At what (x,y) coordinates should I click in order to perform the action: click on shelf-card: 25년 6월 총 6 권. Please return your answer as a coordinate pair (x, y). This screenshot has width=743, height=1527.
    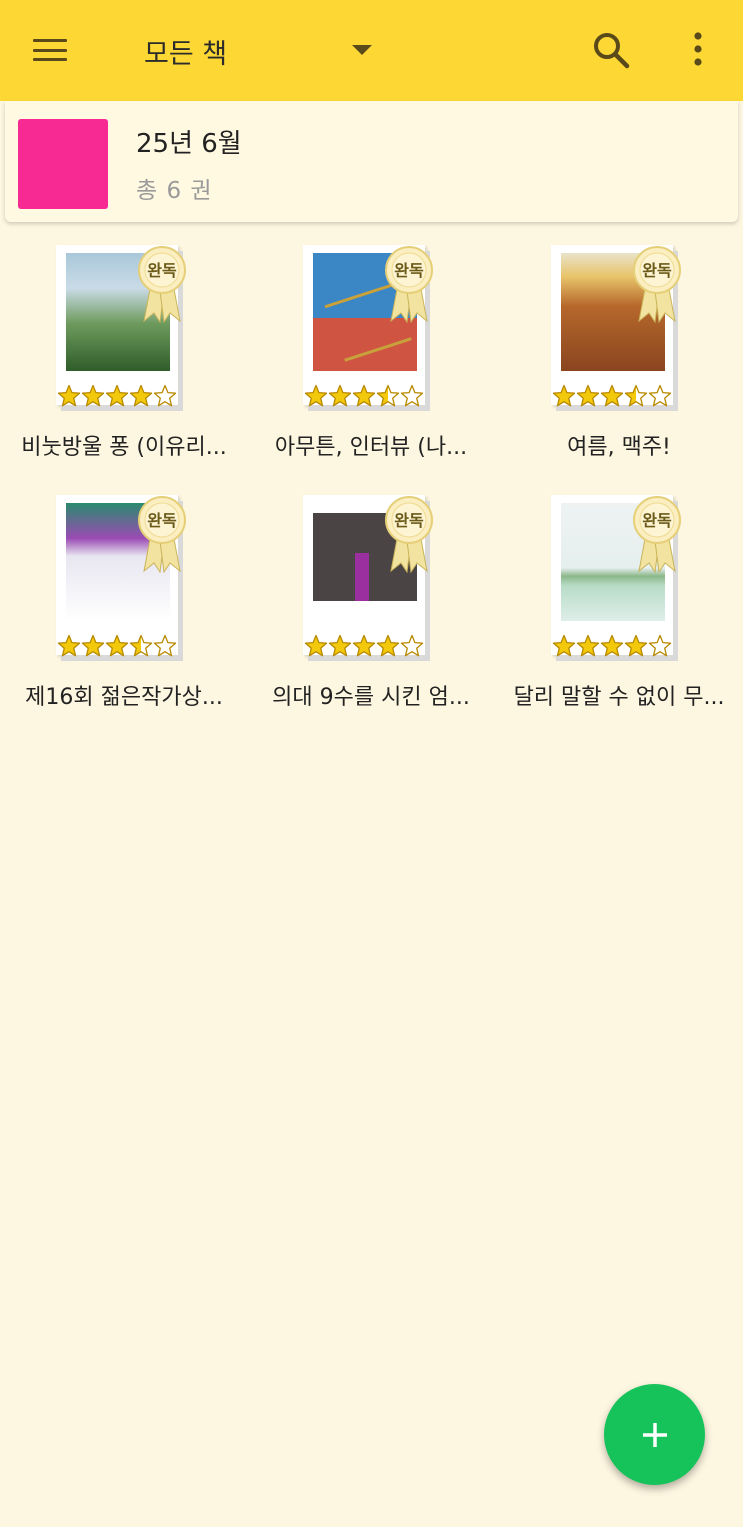
    Looking at the image, I should click on (371, 161).